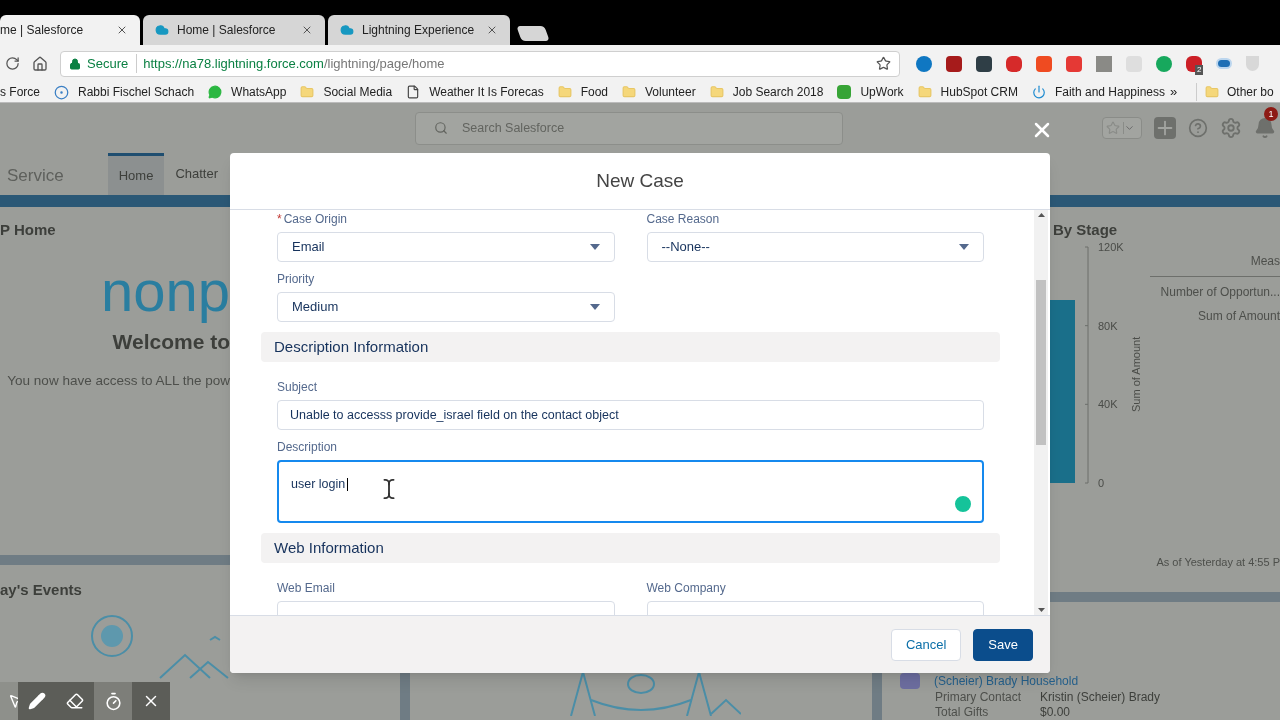  Describe the element at coordinates (979, 697) in the screenshot. I see `detail-label: Primary Contact` at that location.